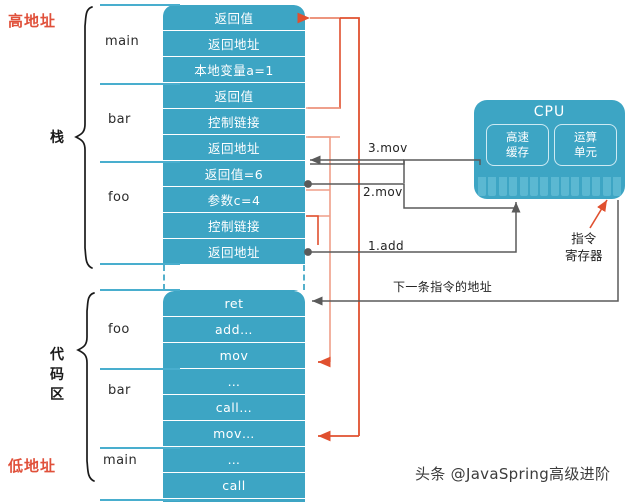  What do you see at coordinates (32, 21) in the screenshot?
I see `high-address-label: 高地址` at bounding box center [32, 21].